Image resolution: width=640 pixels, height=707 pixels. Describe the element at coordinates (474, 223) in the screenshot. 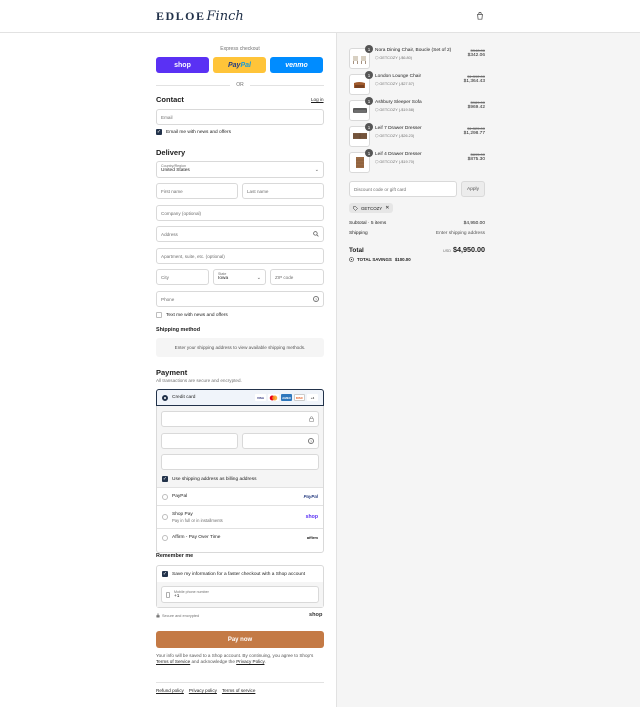

I see `subtotal-value: $4,950.00` at that location.